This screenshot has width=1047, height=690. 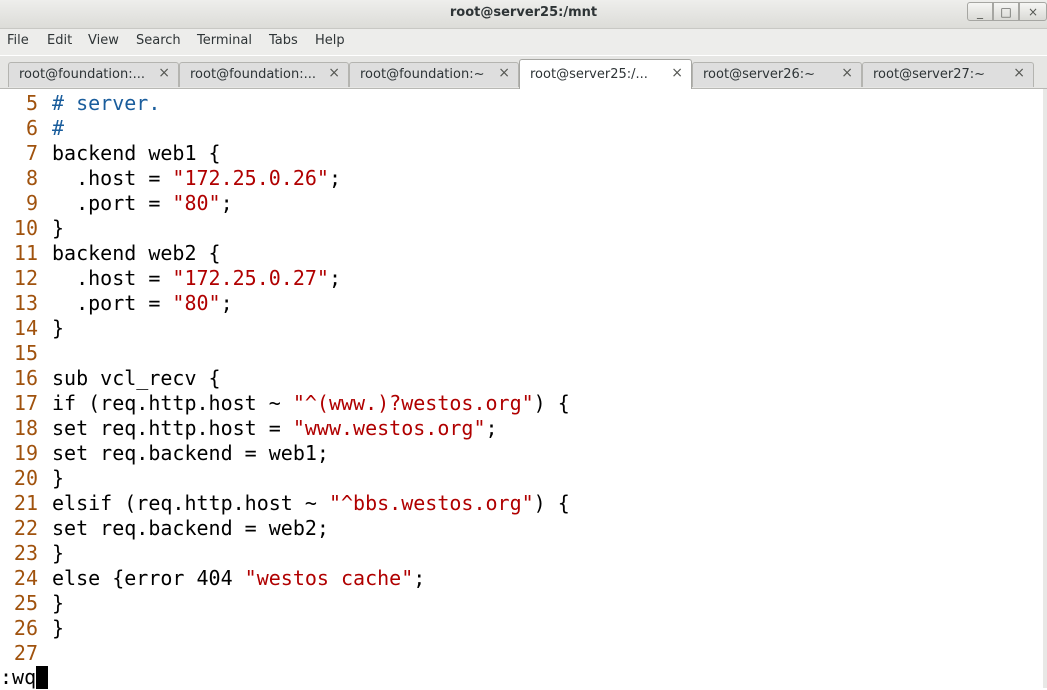 I want to click on menu-edit: Edit, so click(x=59, y=40).